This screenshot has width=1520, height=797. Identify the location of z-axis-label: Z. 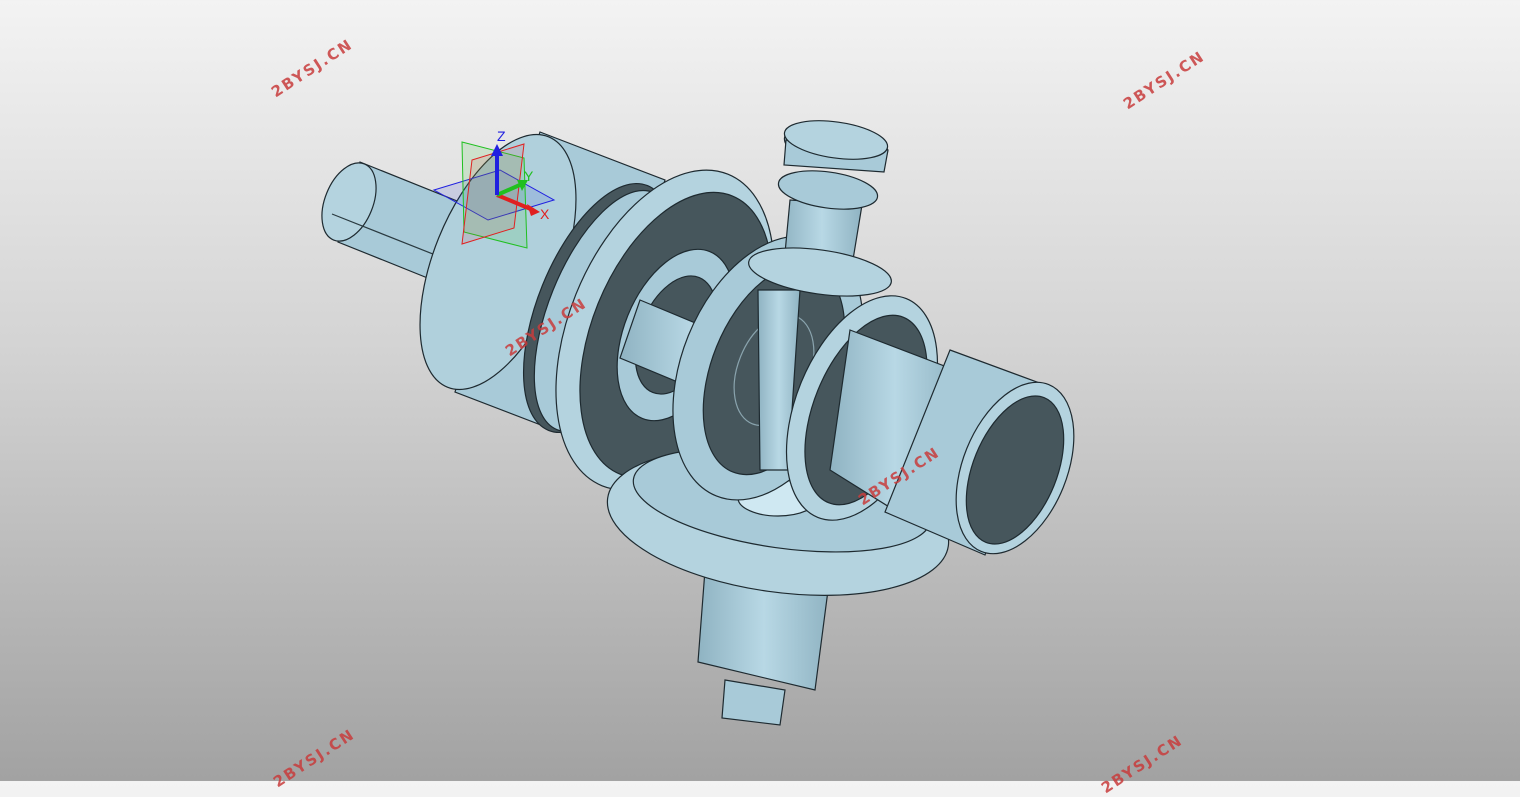
(501, 136).